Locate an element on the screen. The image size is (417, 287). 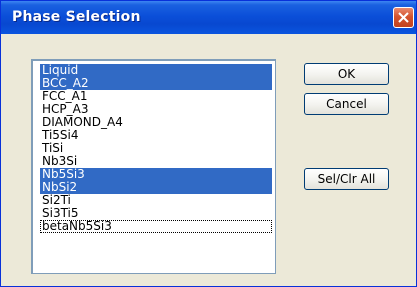
window-title: Phase Selection is located at coordinates (76, 17).